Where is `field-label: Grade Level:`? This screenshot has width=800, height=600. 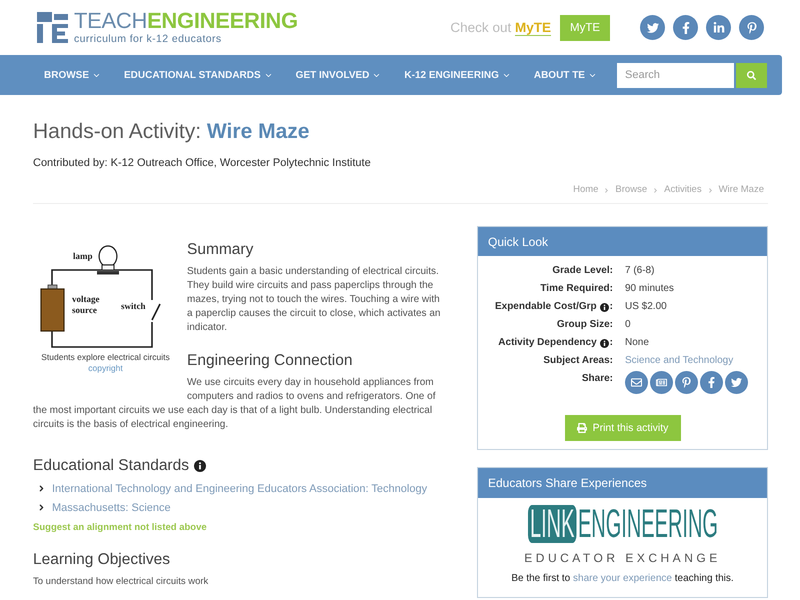
field-label: Grade Level: is located at coordinates (582, 271).